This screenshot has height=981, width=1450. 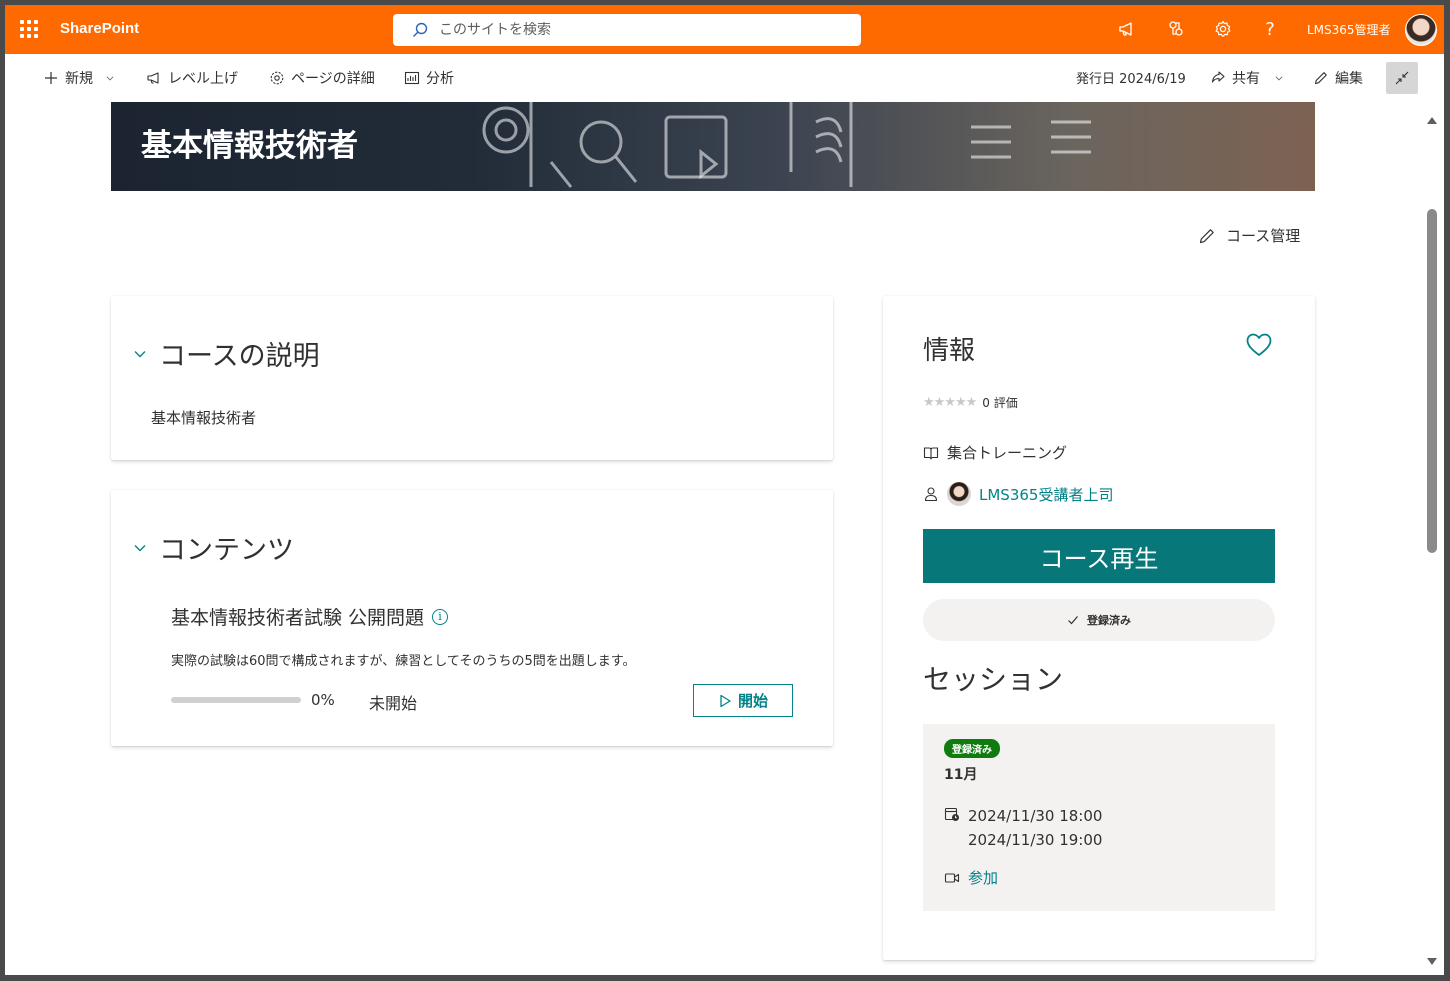 What do you see at coordinates (236, 700) in the screenshot?
I see `progress-bar` at bounding box center [236, 700].